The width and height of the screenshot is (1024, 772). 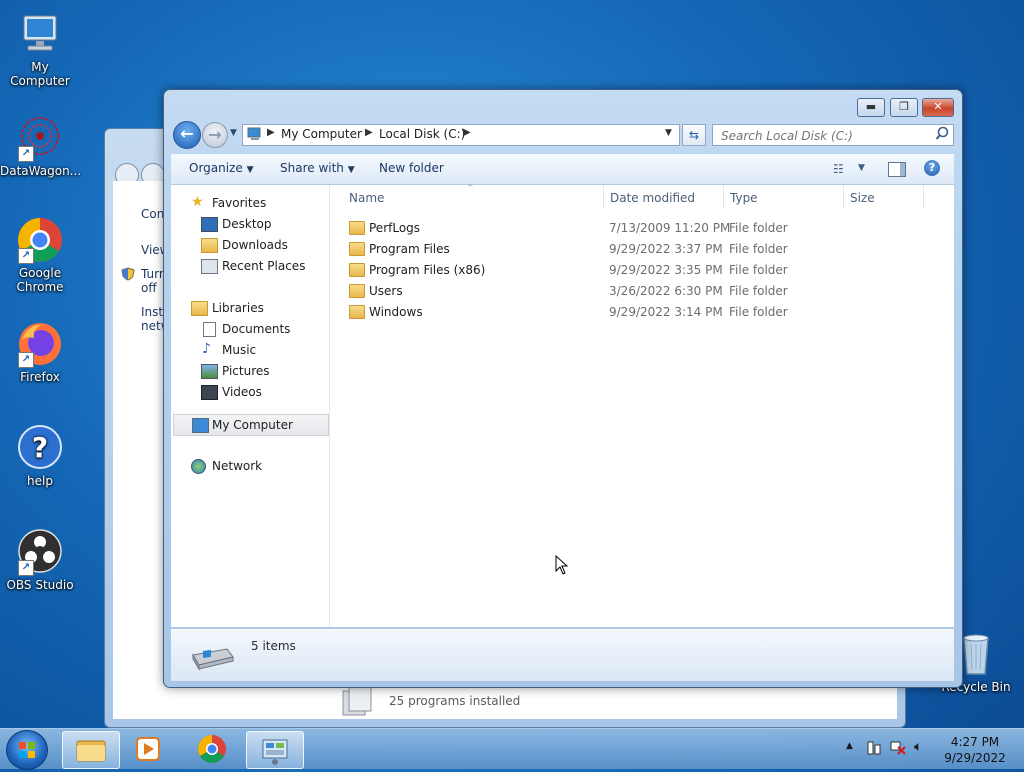 I want to click on desktop-icon-my-computer: My Computer, so click(x=40, y=49).